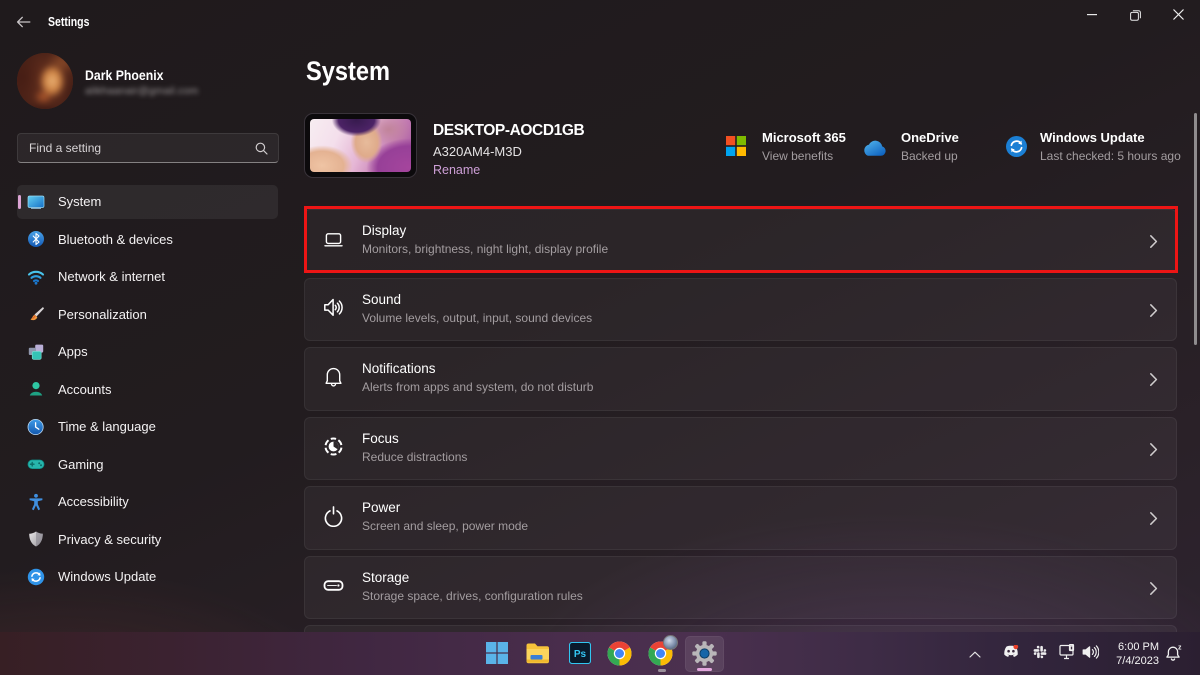  Describe the element at coordinates (1180, 648) in the screenshot. I see `svg-text: z` at that location.